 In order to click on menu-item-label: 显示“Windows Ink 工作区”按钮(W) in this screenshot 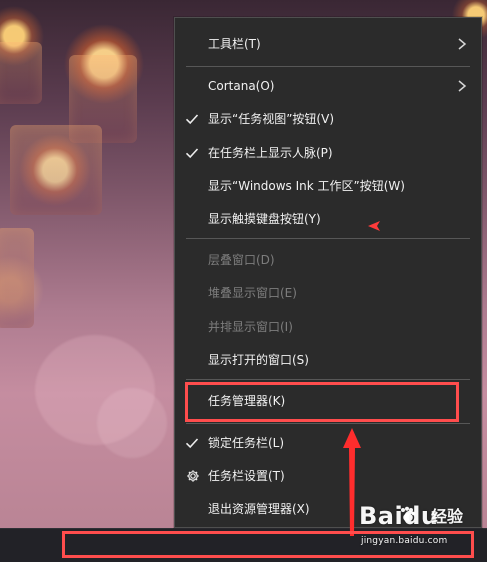, I will do `click(306, 186)`.